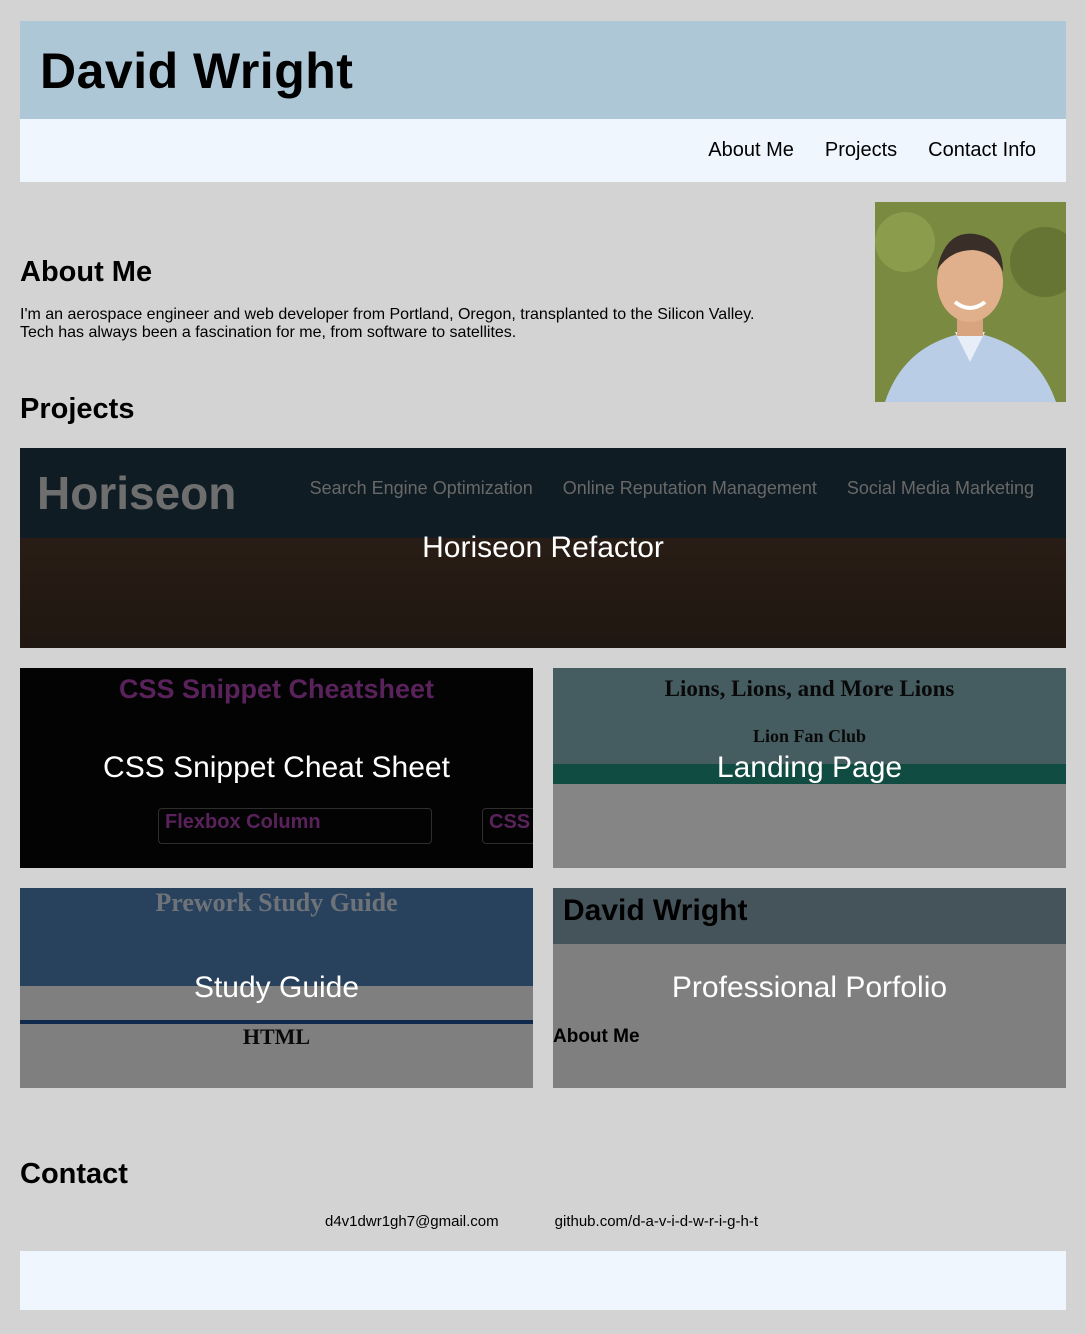  I want to click on profile-photo, so click(970, 302).